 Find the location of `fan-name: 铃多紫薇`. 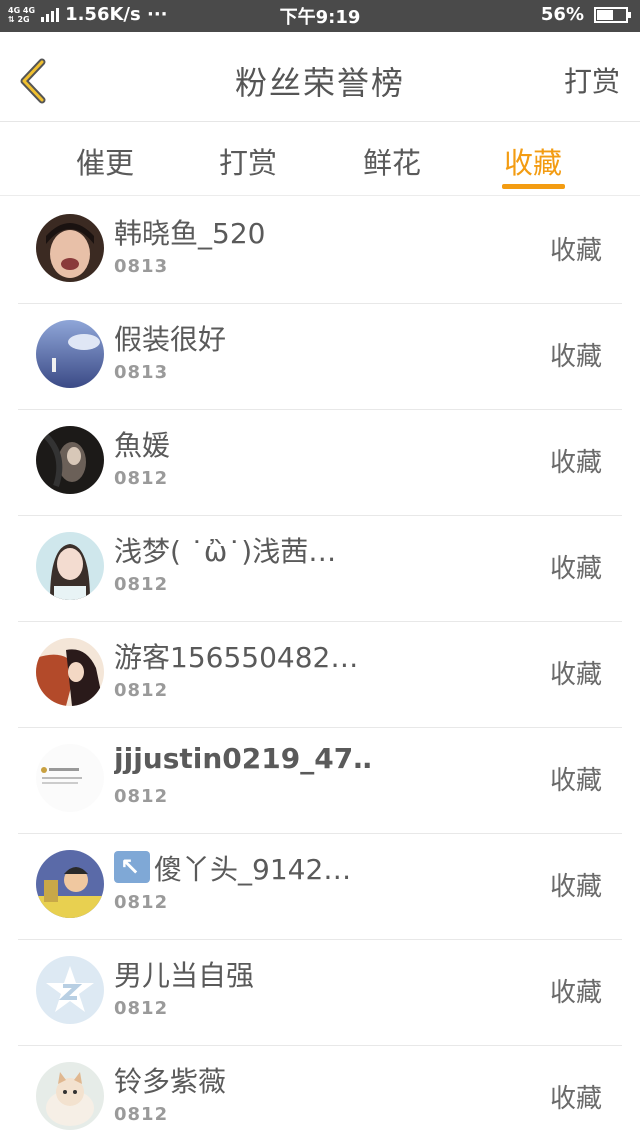

fan-name: 铃多紫薇 is located at coordinates (170, 1081).